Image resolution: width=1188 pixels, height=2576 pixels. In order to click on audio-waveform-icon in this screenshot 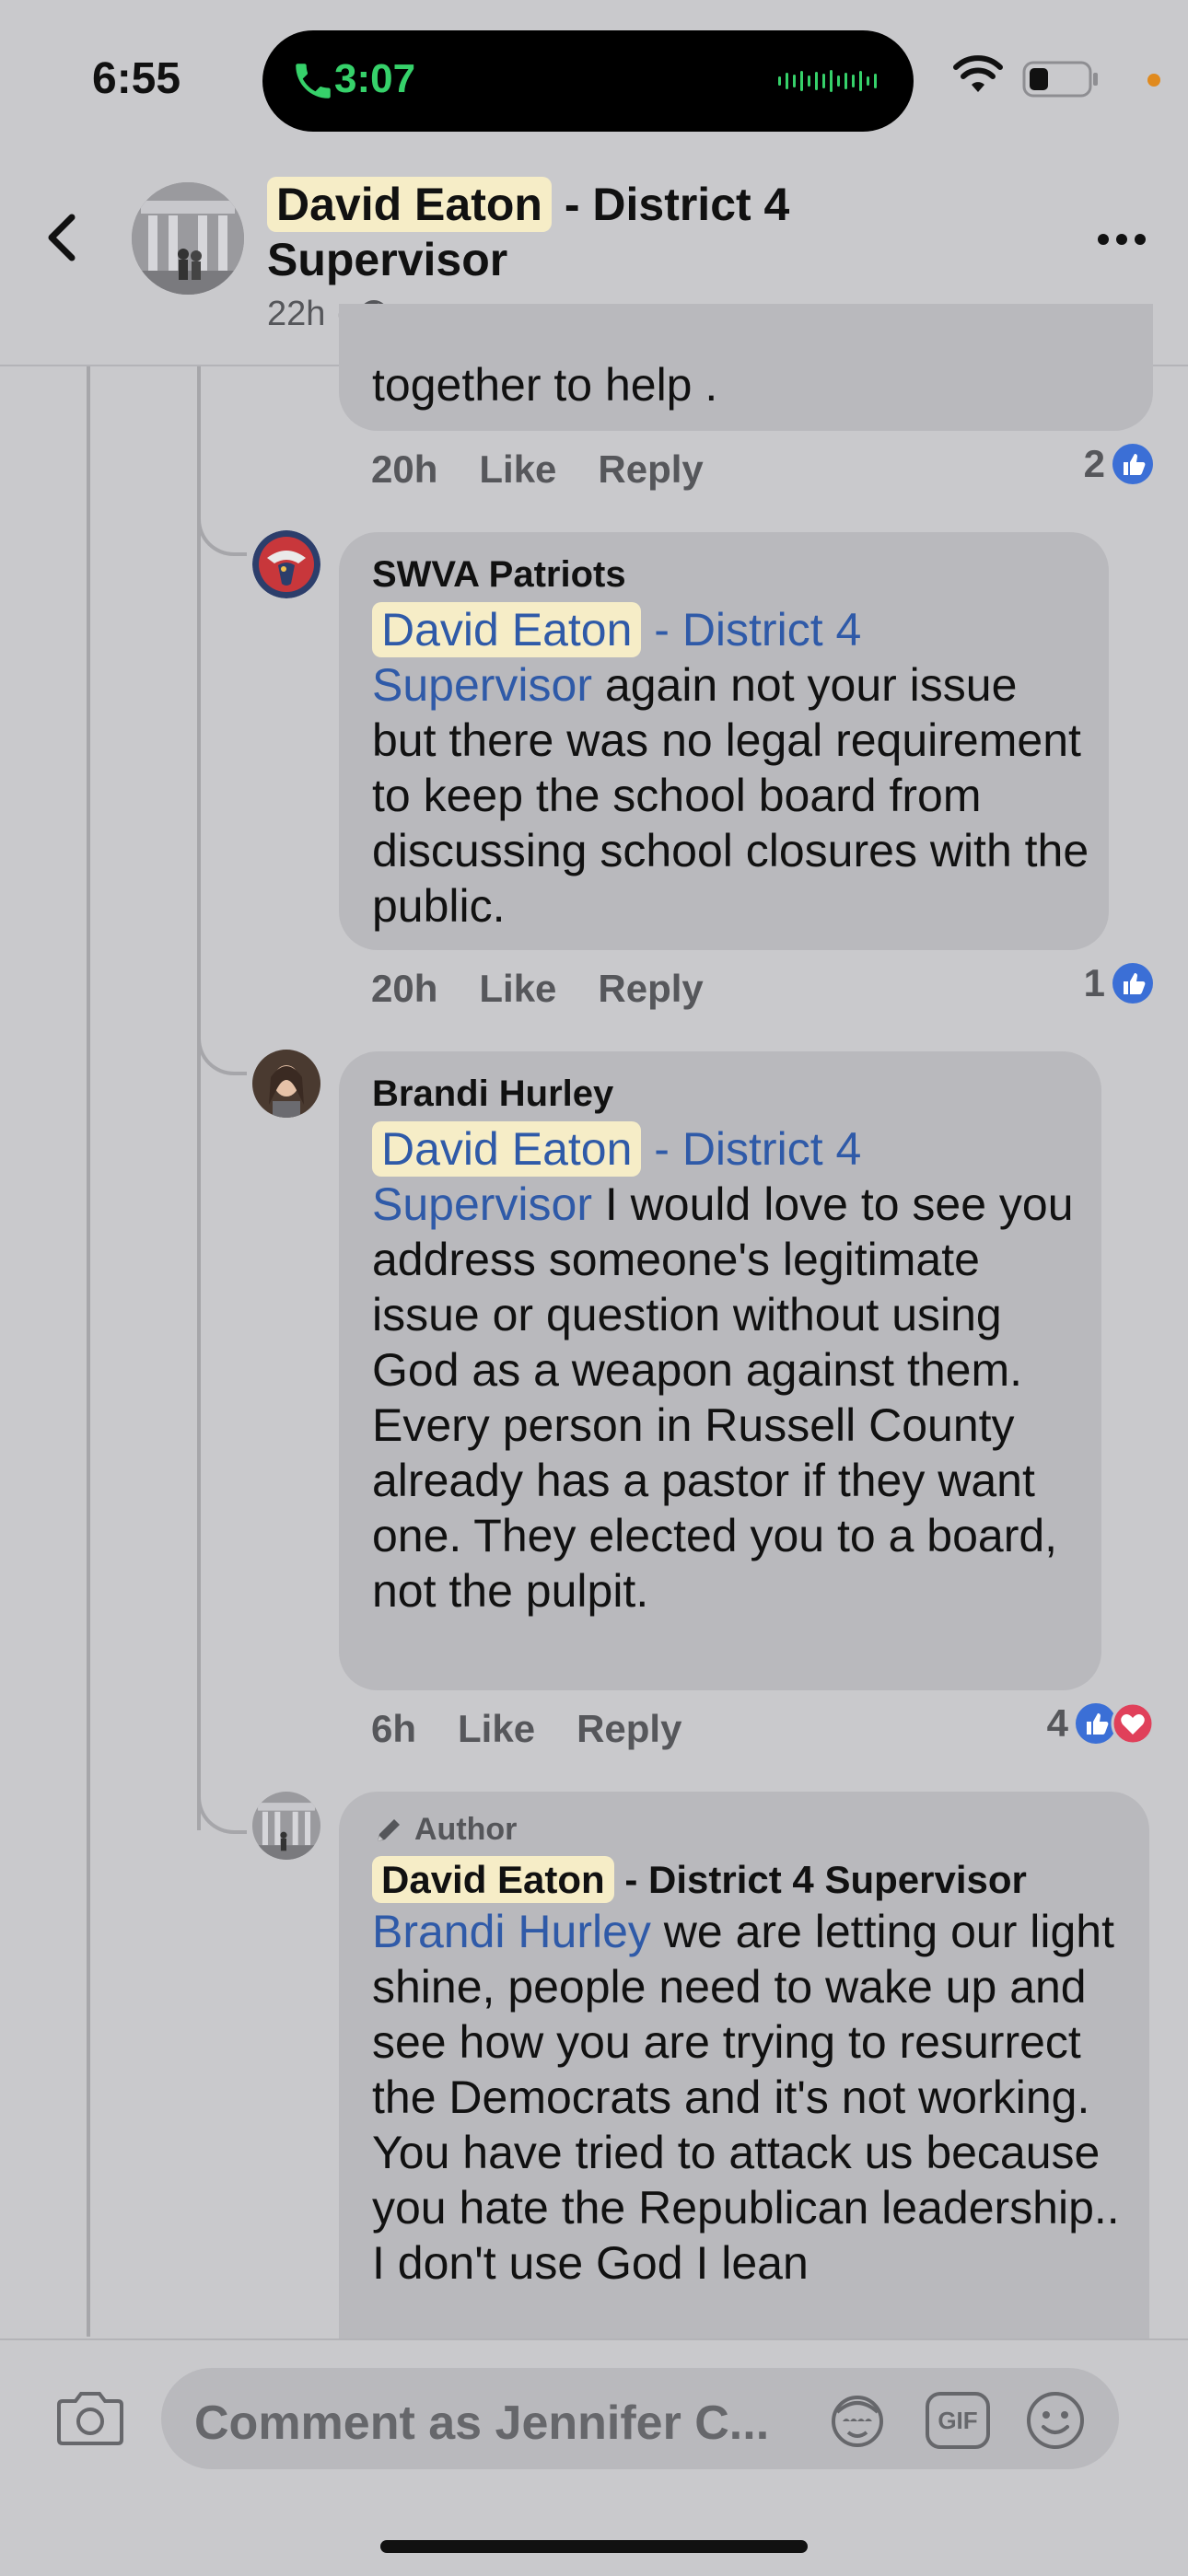, I will do `click(827, 81)`.